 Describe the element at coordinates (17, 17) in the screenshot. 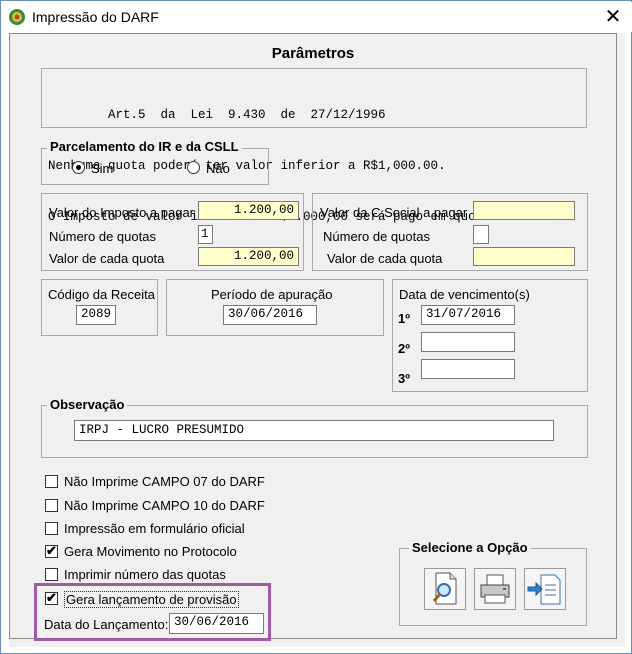

I see `app-icon` at that location.